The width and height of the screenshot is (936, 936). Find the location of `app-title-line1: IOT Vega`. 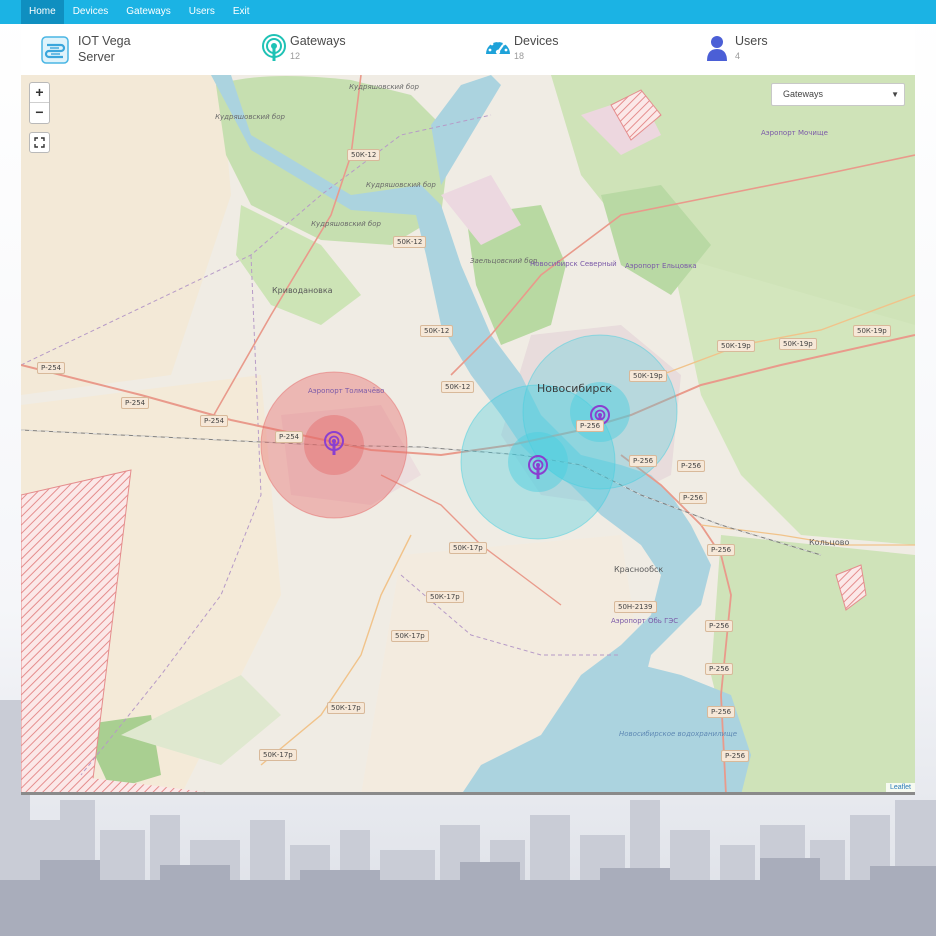

app-title-line1: IOT Vega is located at coordinates (104, 41).